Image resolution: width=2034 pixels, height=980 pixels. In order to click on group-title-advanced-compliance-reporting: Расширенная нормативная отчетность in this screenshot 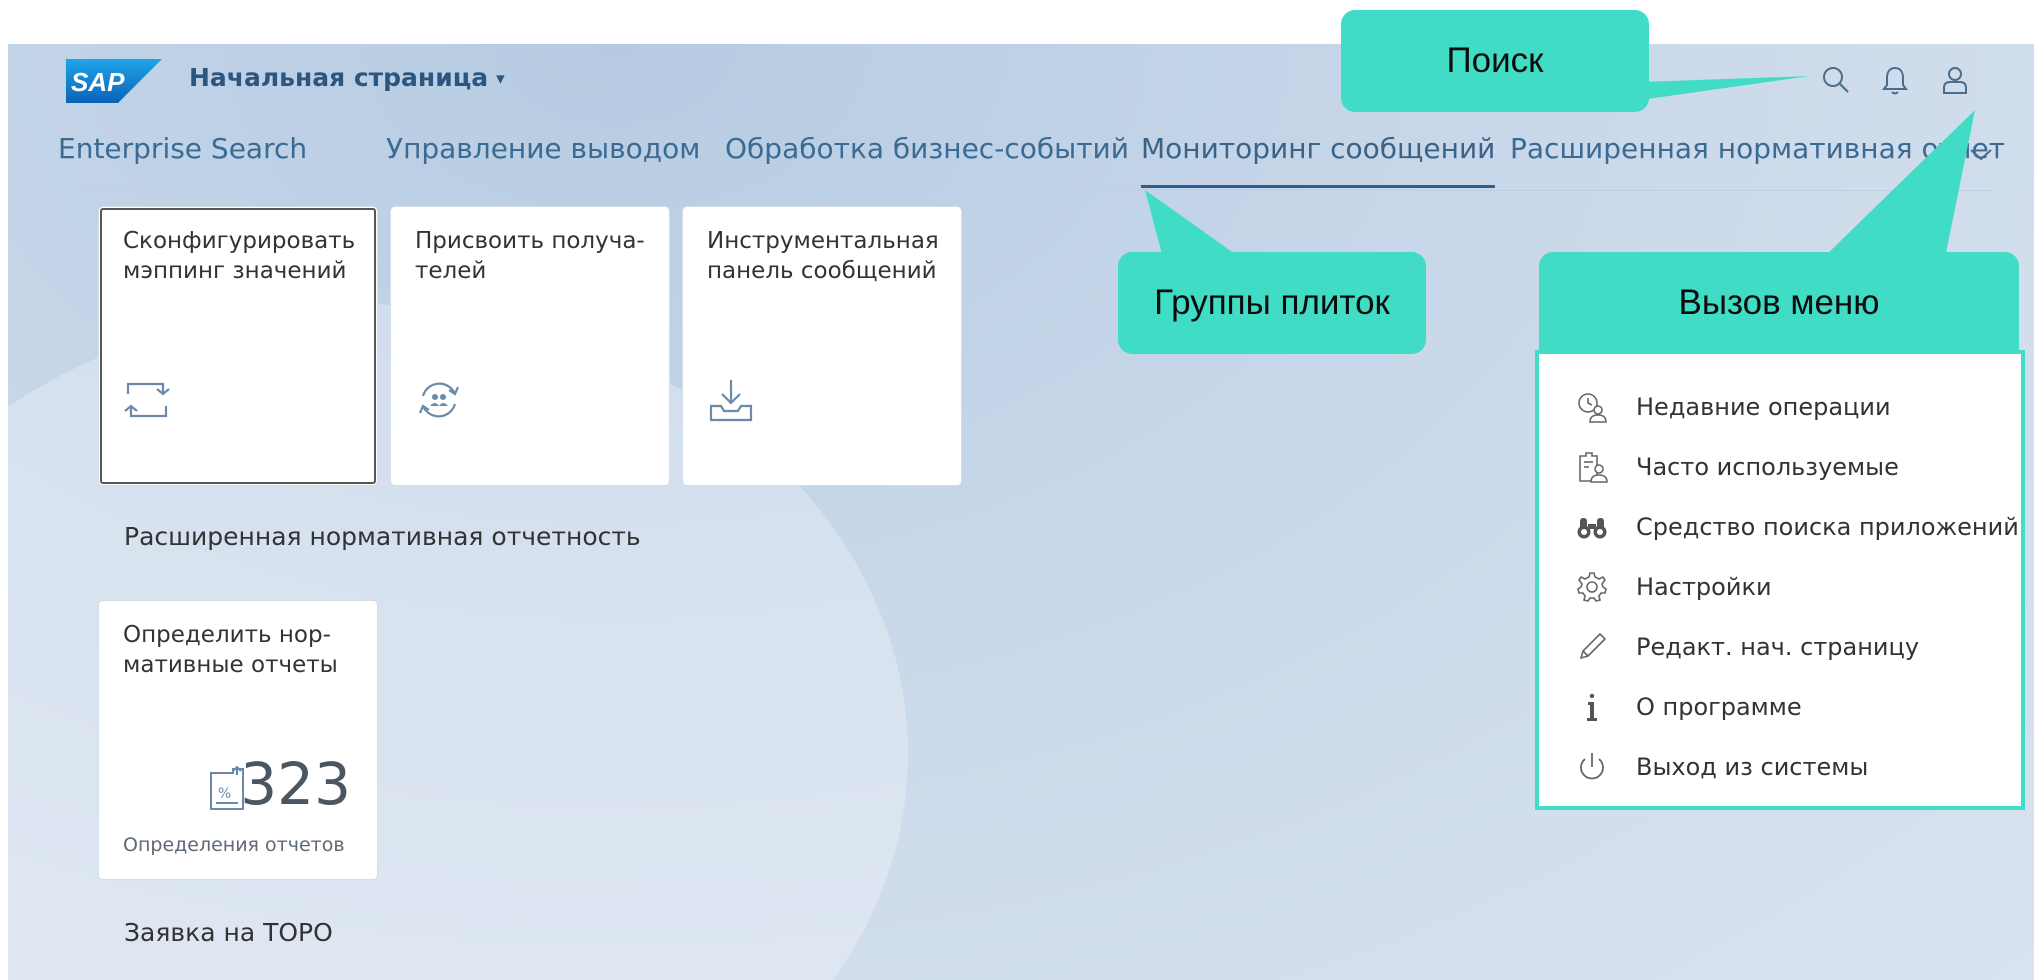, I will do `click(382, 536)`.